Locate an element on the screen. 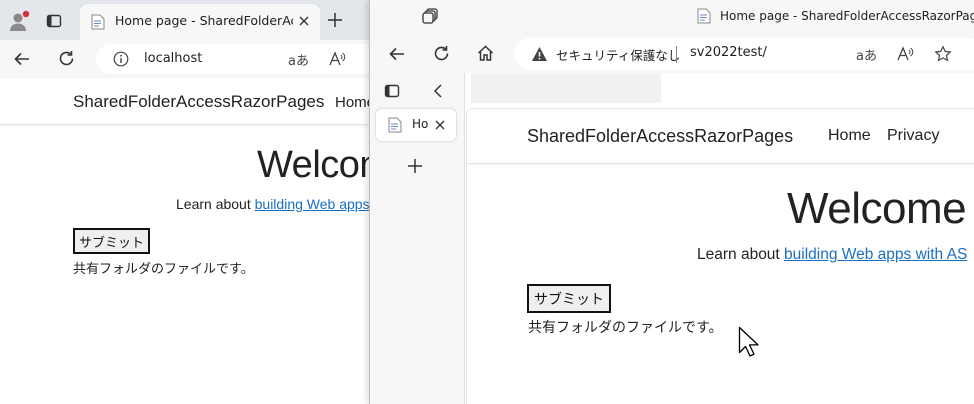 The image size is (974, 404). lead-link: building Web apps with AS is located at coordinates (875, 254).